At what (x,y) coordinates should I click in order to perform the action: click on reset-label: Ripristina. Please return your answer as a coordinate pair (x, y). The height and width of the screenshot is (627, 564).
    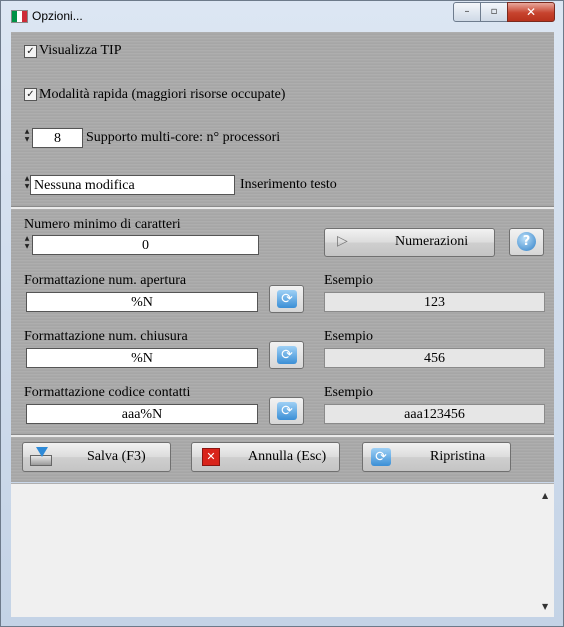
    Looking at the image, I should click on (458, 456).